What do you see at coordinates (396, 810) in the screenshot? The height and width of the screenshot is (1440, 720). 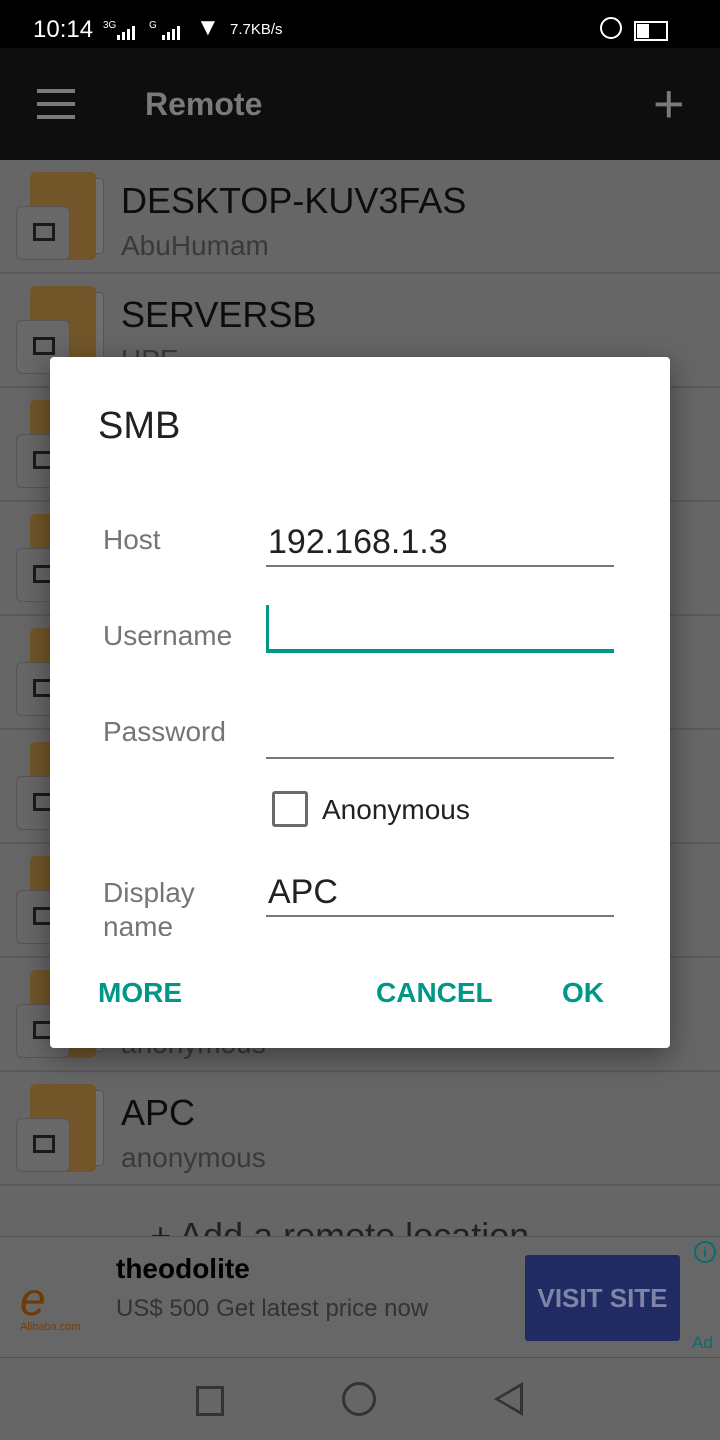 I see `anonymous-label: Anonymous` at bounding box center [396, 810].